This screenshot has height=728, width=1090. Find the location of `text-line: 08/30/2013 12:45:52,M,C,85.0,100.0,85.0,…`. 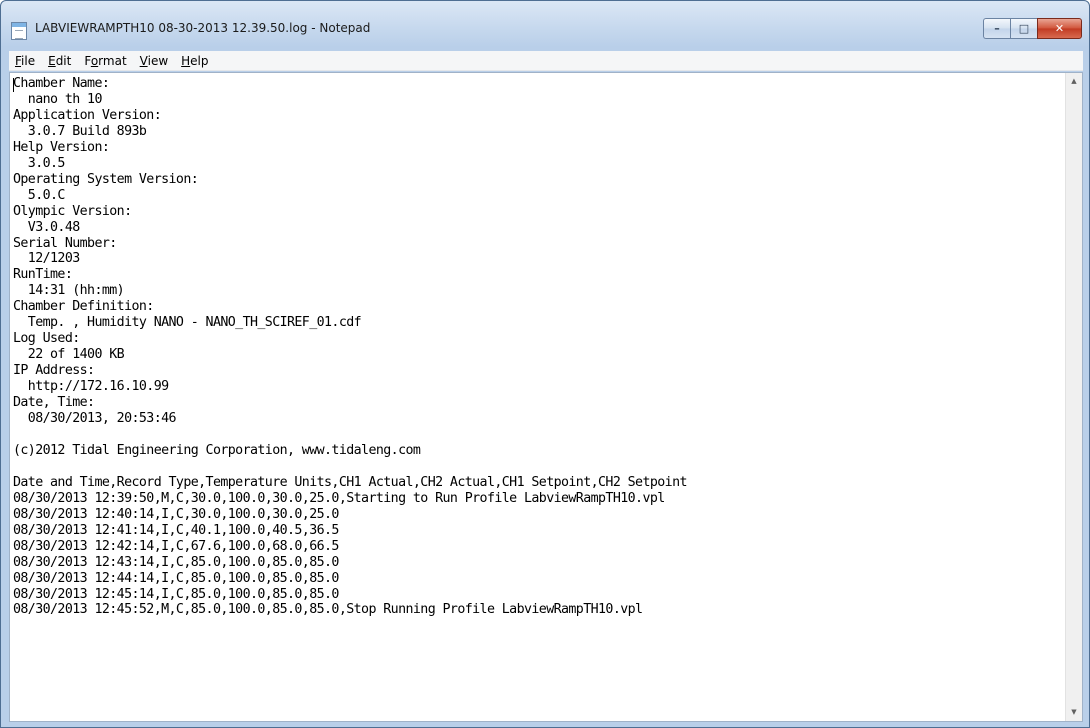

text-line: 08/30/2013 12:45:52,M,C,85.0,100.0,85.0,… is located at coordinates (328, 610).